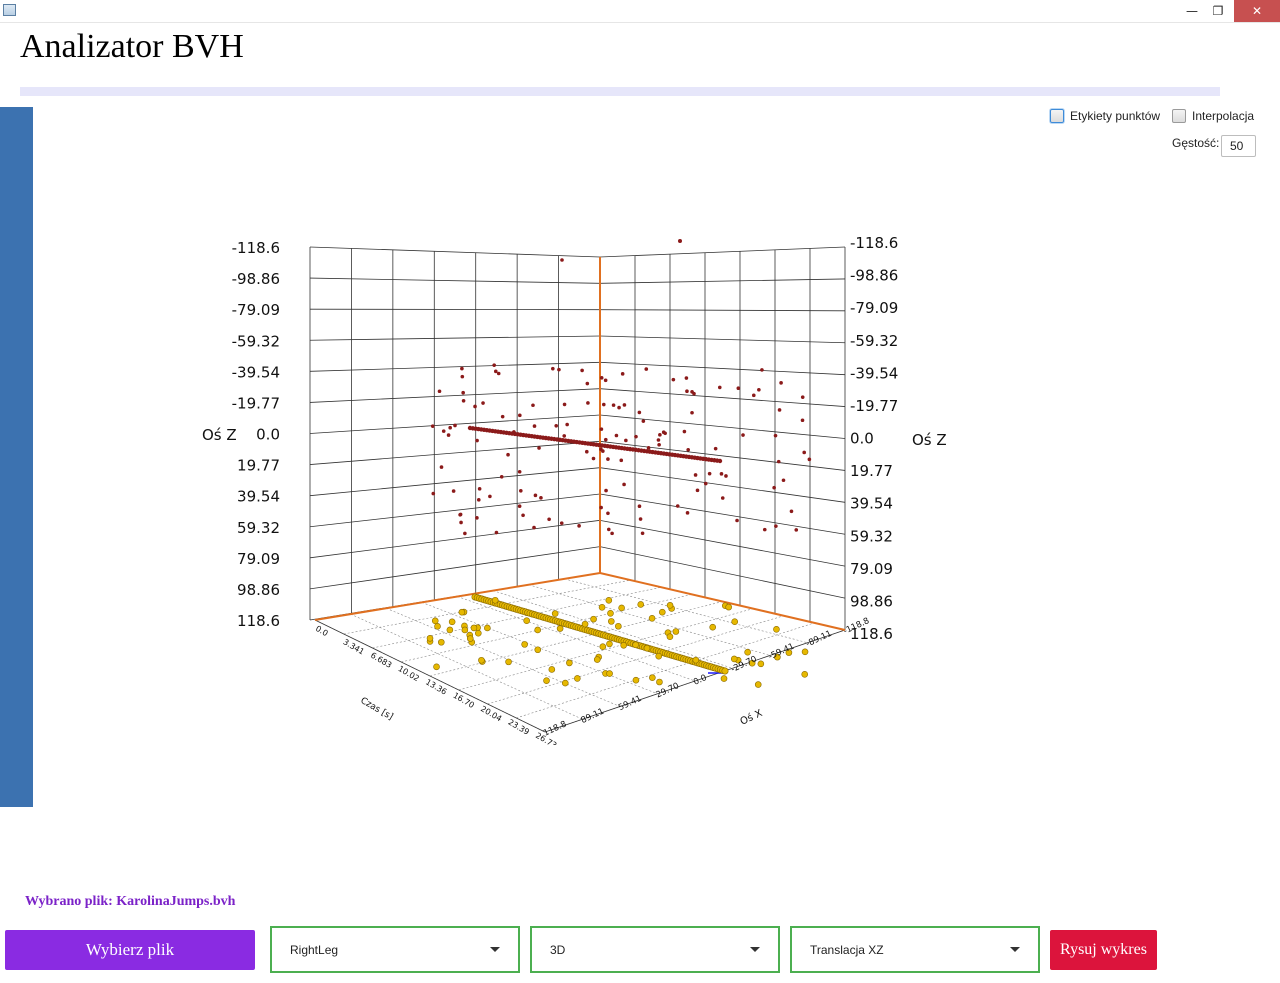 This screenshot has width=1280, height=983. I want to click on z-tick-label-right: -19.77, so click(874, 406).